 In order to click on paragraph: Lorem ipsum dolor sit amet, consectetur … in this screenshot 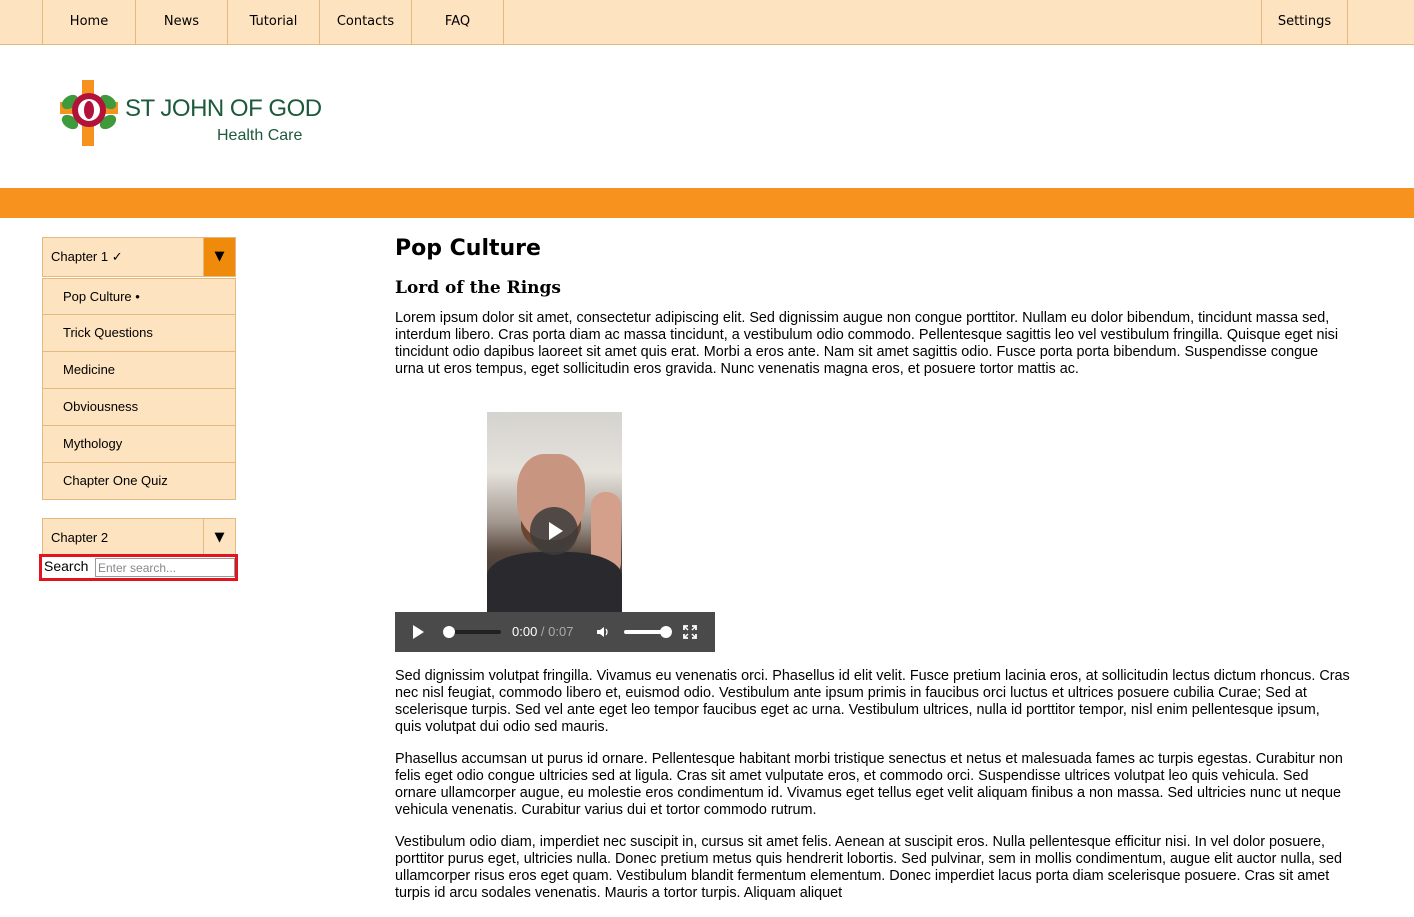, I will do `click(867, 343)`.